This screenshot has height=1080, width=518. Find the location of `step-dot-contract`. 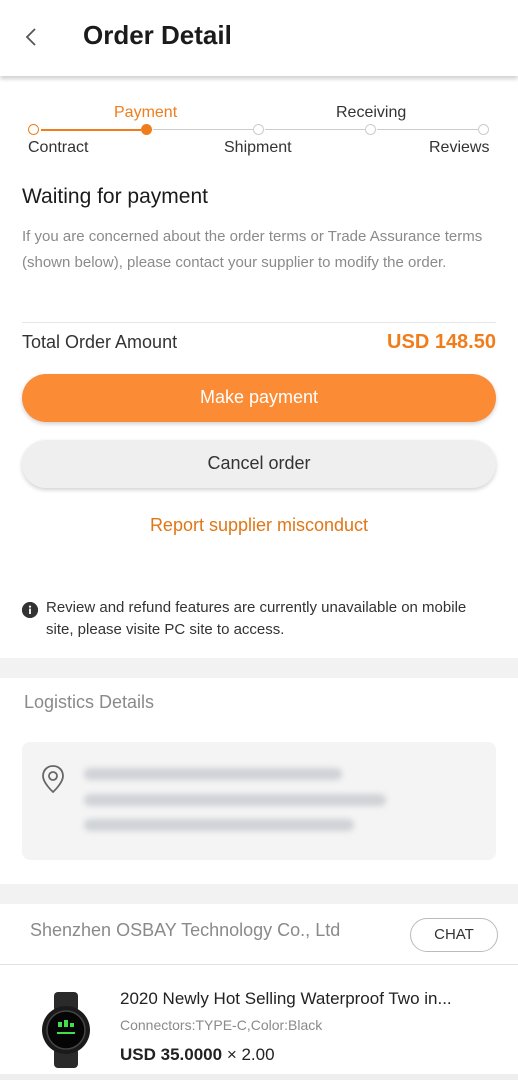

step-dot-contract is located at coordinates (33, 129).